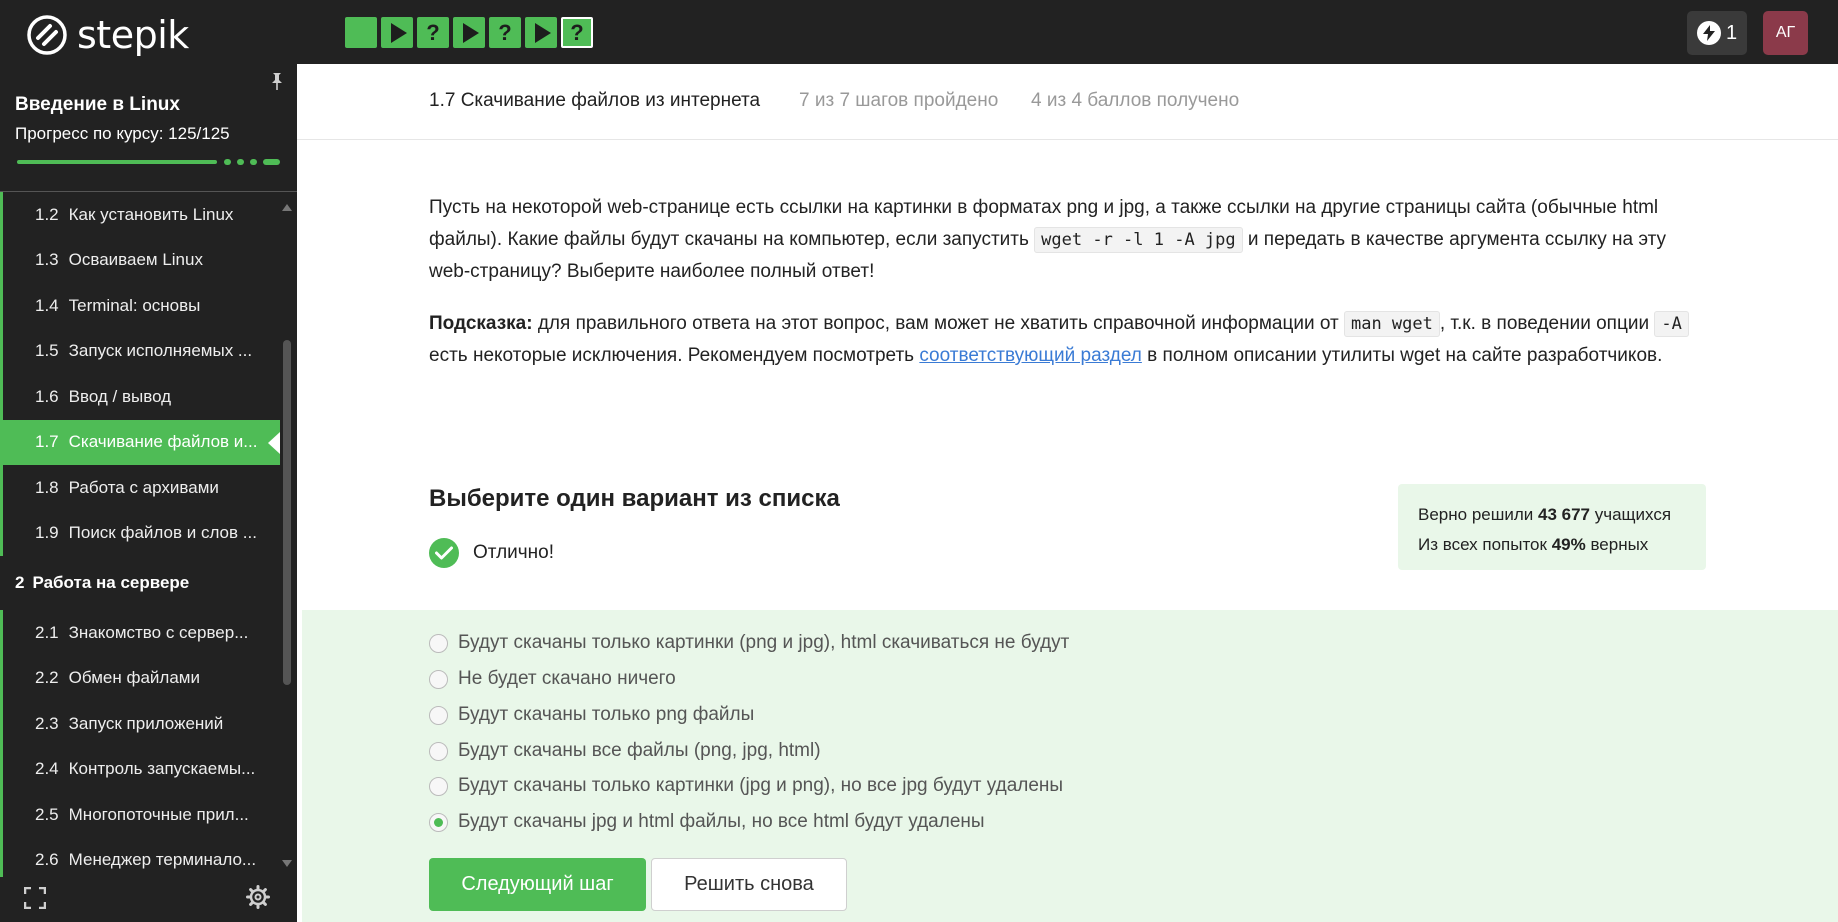  I want to click on lesson-item: 2.2 Обмен файлами, so click(140, 678).